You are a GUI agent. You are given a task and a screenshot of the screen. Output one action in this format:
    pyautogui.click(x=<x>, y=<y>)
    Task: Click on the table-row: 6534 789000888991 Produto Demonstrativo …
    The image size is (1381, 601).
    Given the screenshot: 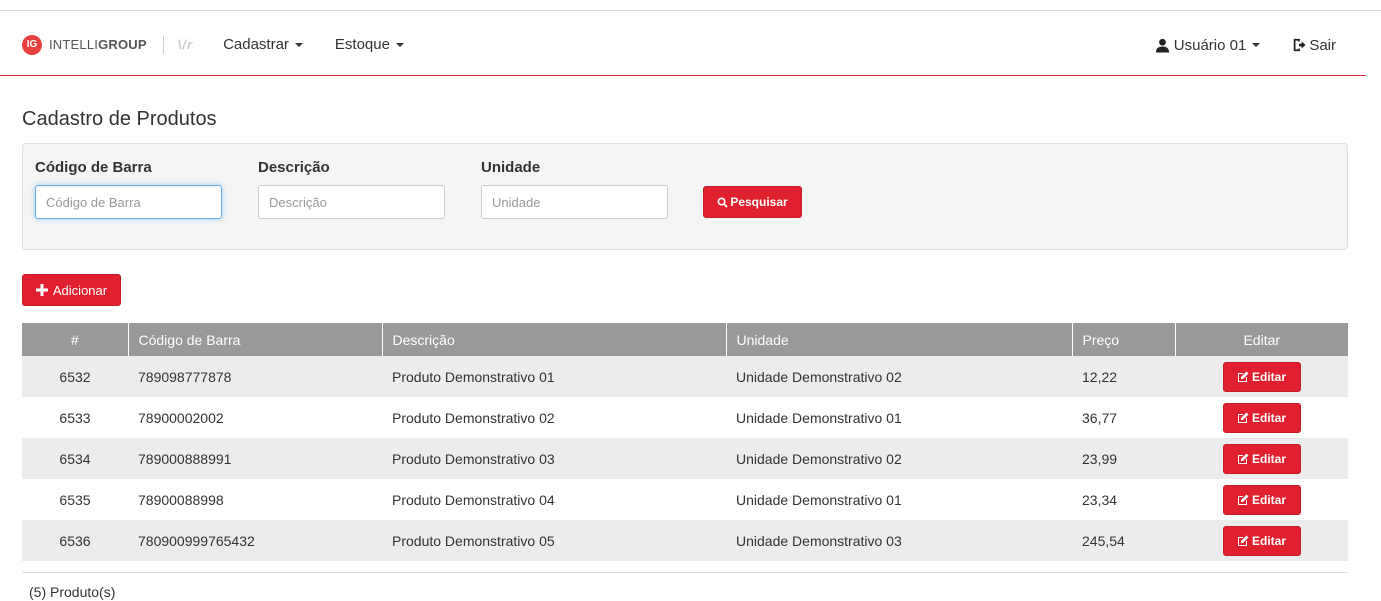 What is the action you would take?
    pyautogui.click(x=685, y=458)
    